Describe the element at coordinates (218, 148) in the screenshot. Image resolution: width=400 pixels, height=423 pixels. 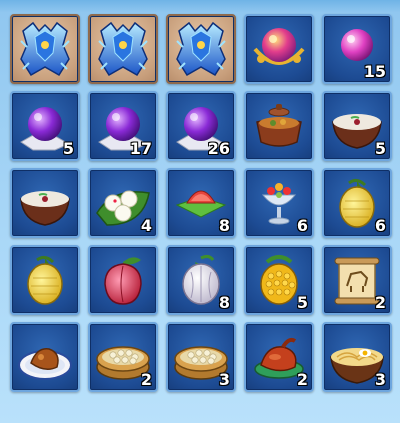
I see `item-quantity: 26` at that location.